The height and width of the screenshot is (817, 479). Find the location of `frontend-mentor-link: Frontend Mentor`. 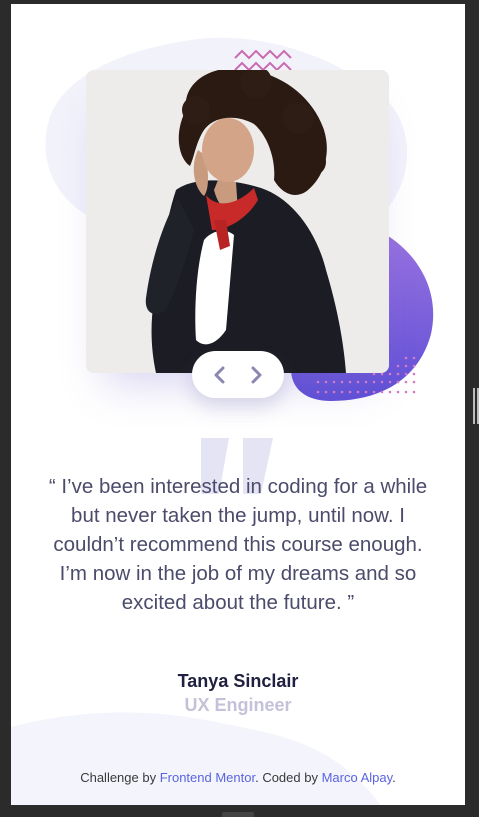

frontend-mentor-link: Frontend Mentor is located at coordinates (207, 777).